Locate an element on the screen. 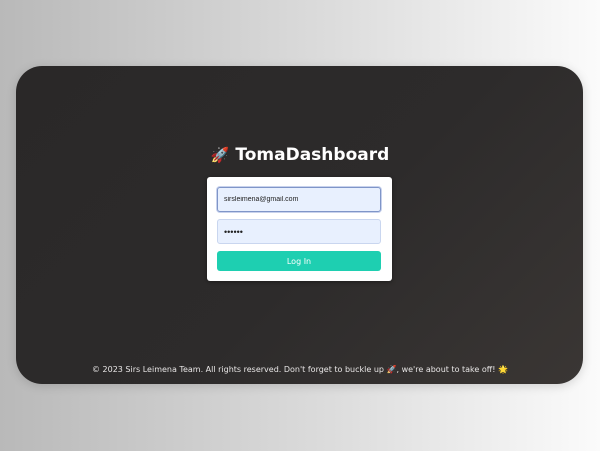 This screenshot has height=451, width=600. email-field is located at coordinates (299, 199).